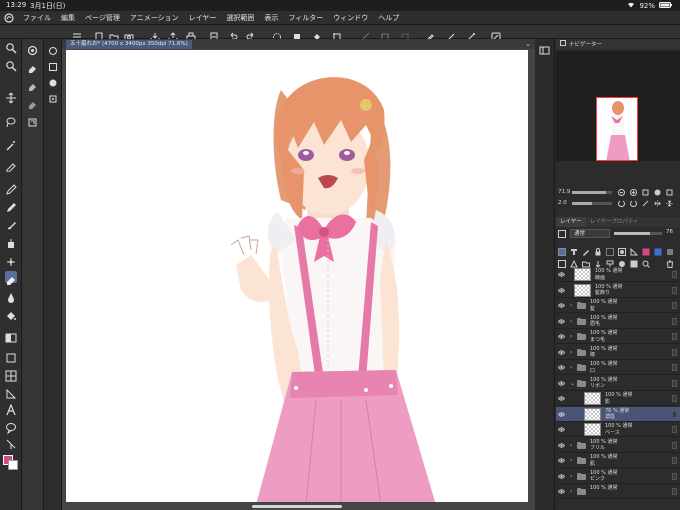  What do you see at coordinates (669, 203) in the screenshot?
I see `flip-vertical-icon` at bounding box center [669, 203].